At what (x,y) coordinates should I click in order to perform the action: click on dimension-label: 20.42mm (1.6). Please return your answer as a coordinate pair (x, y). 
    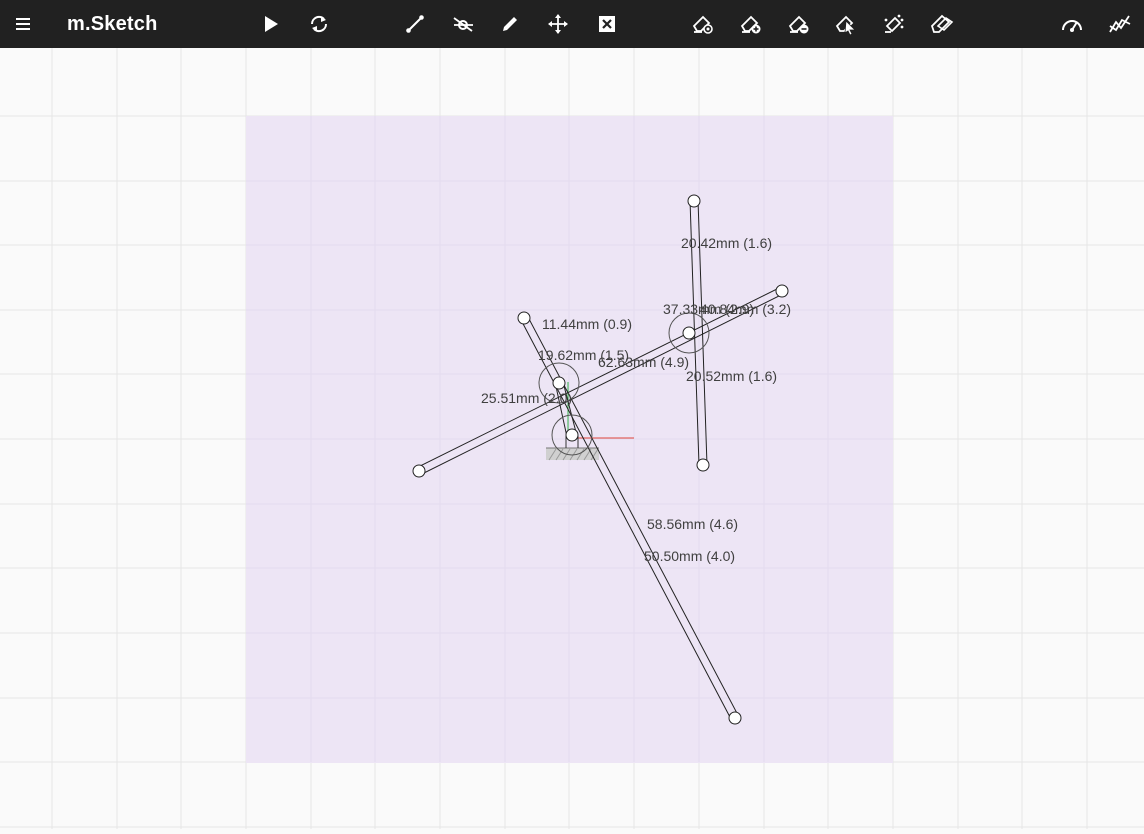
    Looking at the image, I should click on (726, 243).